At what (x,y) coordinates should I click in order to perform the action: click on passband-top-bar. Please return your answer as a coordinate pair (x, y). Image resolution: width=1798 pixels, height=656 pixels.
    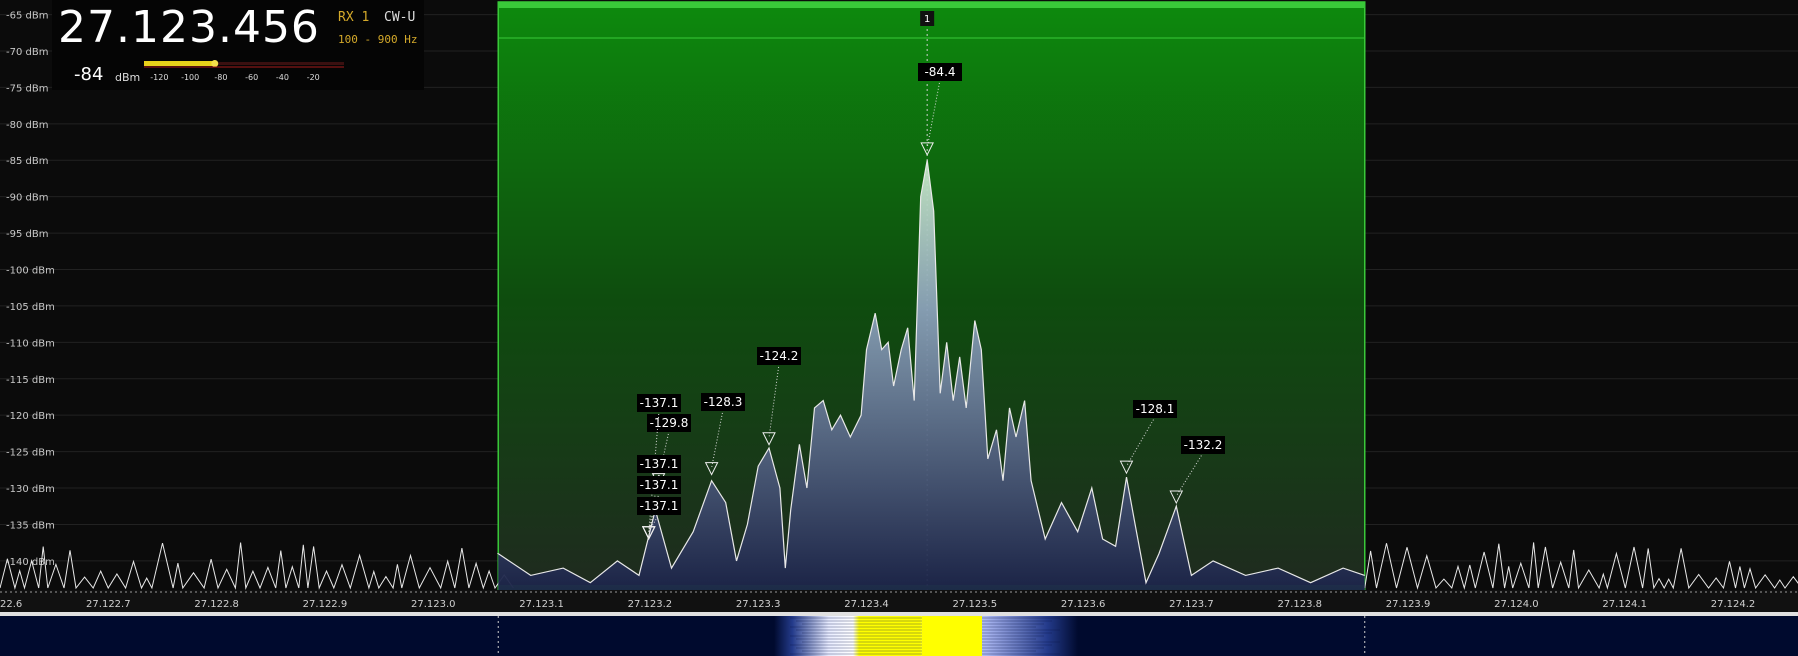
    Looking at the image, I should click on (931, 5).